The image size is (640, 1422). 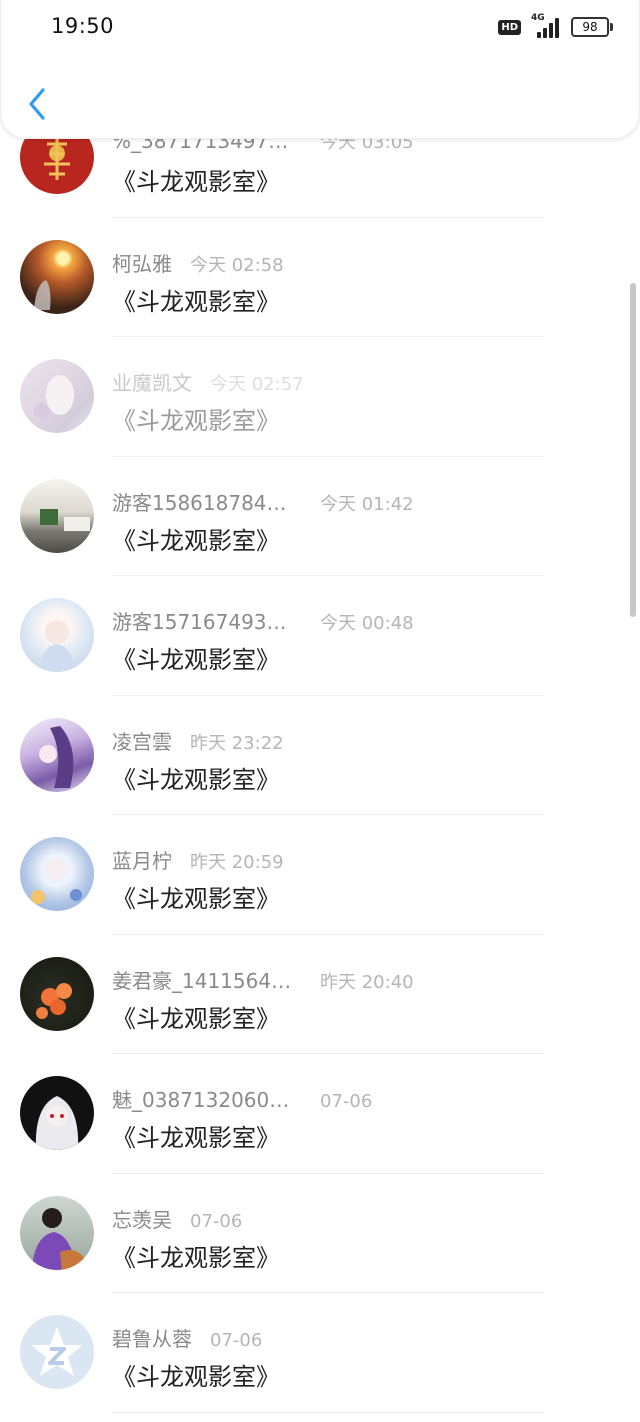 What do you see at coordinates (142, 1219) in the screenshot?
I see `sender-name: 忘羡吴` at bounding box center [142, 1219].